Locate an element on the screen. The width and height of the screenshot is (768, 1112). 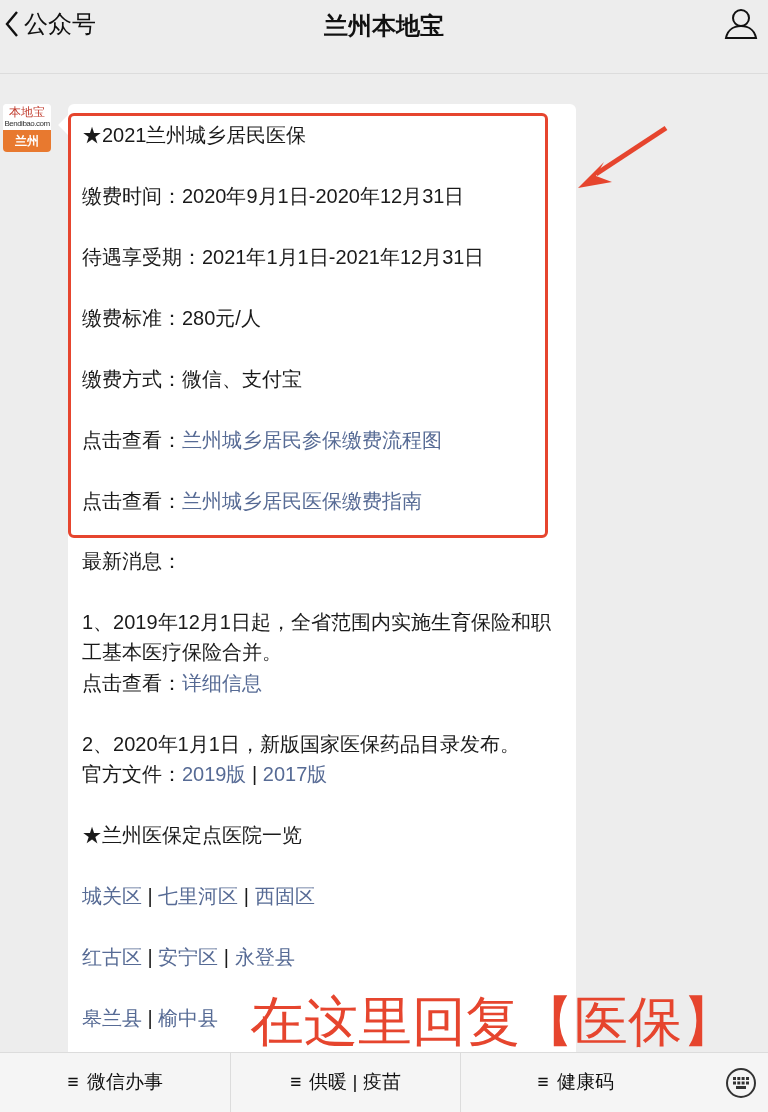
window-title: 兰州本地宝 is located at coordinates (384, 26).